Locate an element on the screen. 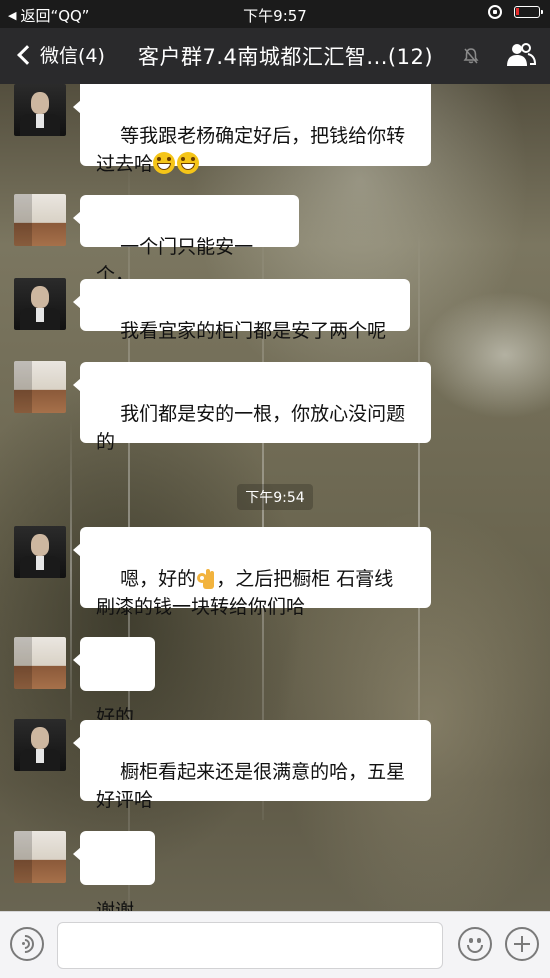 The height and width of the screenshot is (978, 550). timestamp-label: 下午9:54 is located at coordinates (275, 497).